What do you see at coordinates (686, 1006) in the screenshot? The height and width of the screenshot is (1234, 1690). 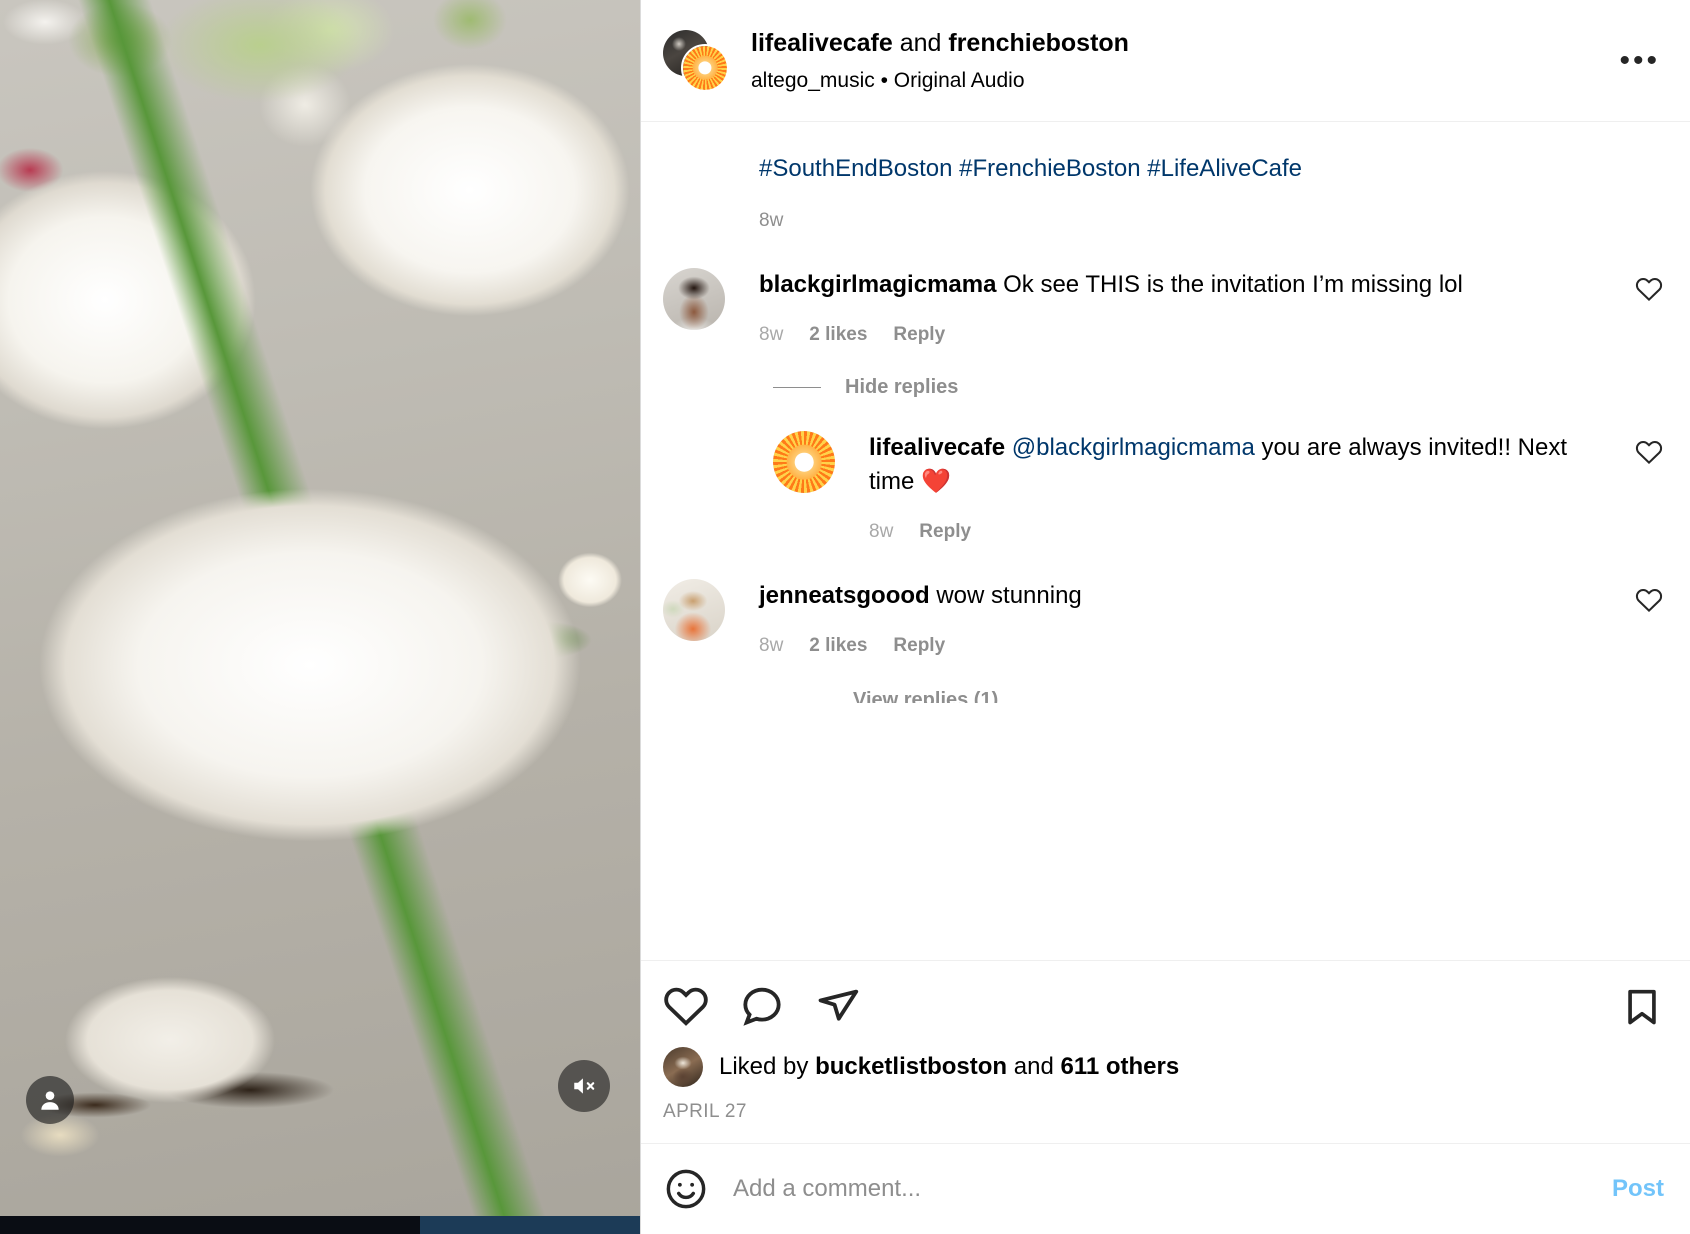 I see `like-icon` at bounding box center [686, 1006].